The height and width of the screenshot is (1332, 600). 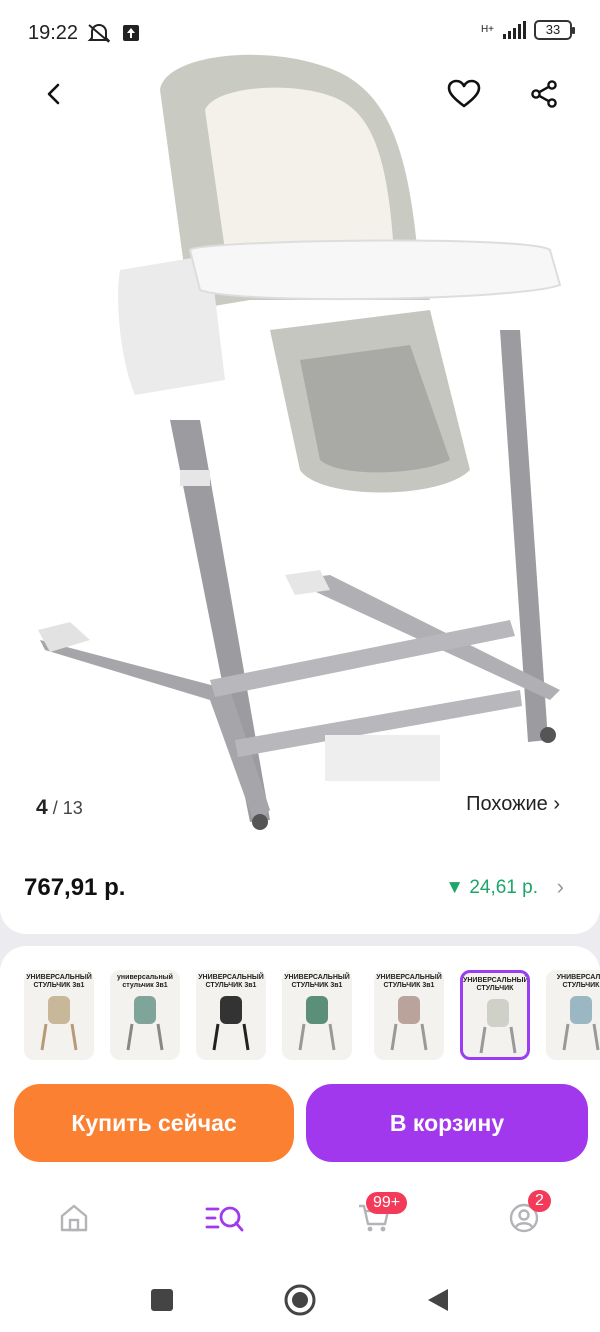 What do you see at coordinates (99, 33) in the screenshot?
I see `muted-alarm-icon` at bounding box center [99, 33].